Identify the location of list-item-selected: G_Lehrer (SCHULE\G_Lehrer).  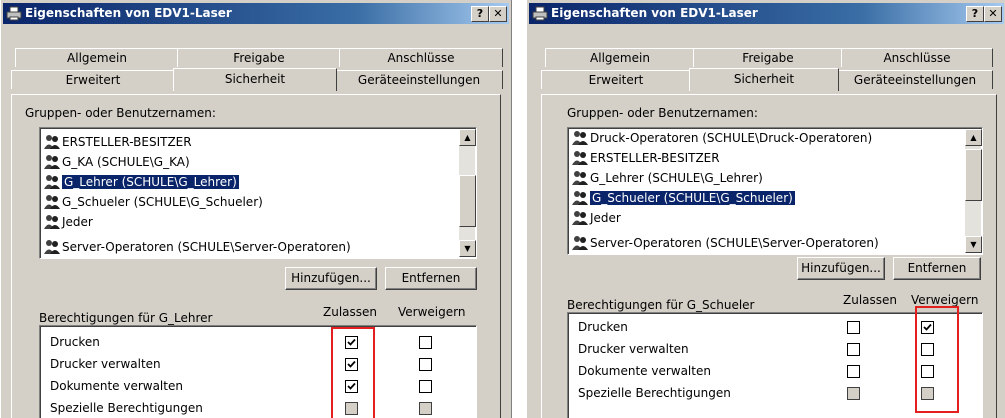
(141, 182).